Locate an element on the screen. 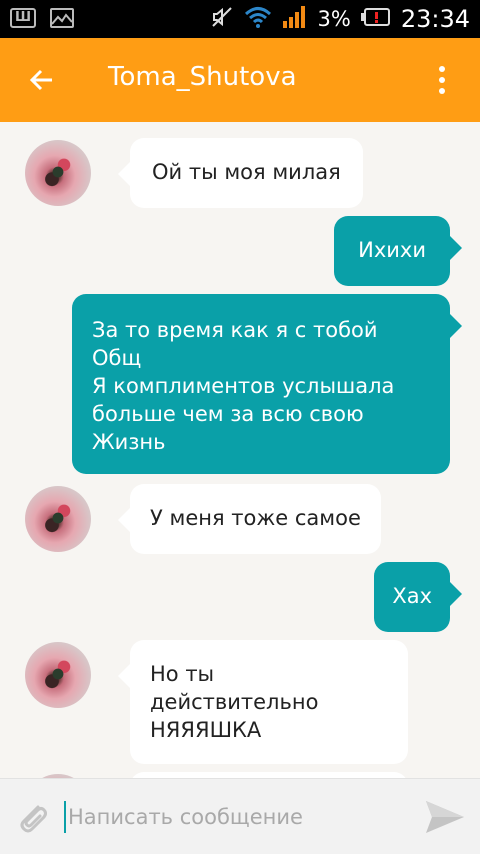 The image size is (480, 854). attach-button is located at coordinates (32, 817).